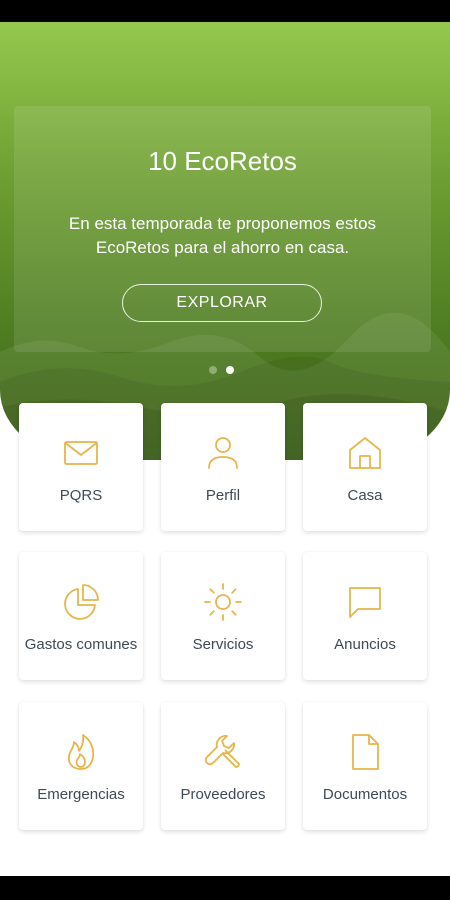  Describe the element at coordinates (223, 602) in the screenshot. I see `sun-icon` at that location.